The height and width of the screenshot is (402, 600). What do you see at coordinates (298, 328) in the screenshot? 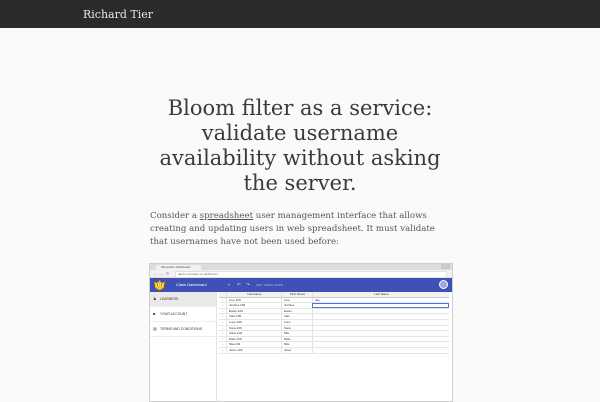
I see `table-cell: Sara` at bounding box center [298, 328].